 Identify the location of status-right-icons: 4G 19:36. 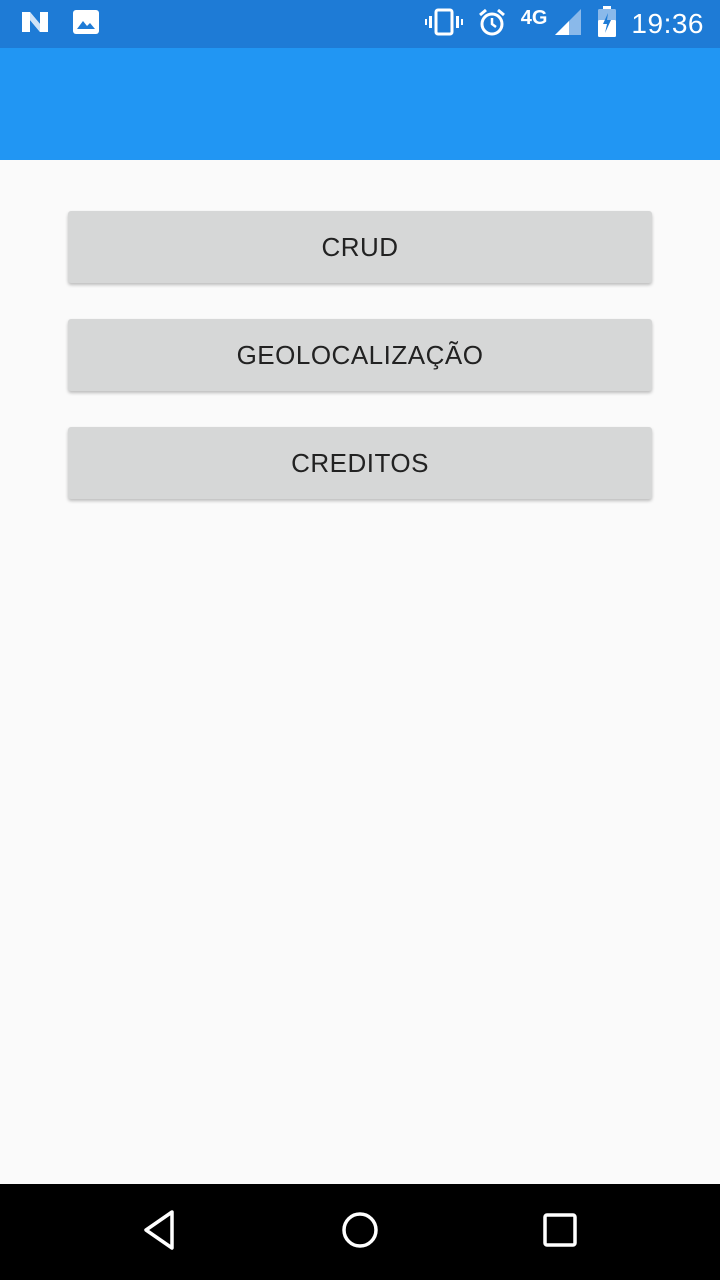
(557, 24).